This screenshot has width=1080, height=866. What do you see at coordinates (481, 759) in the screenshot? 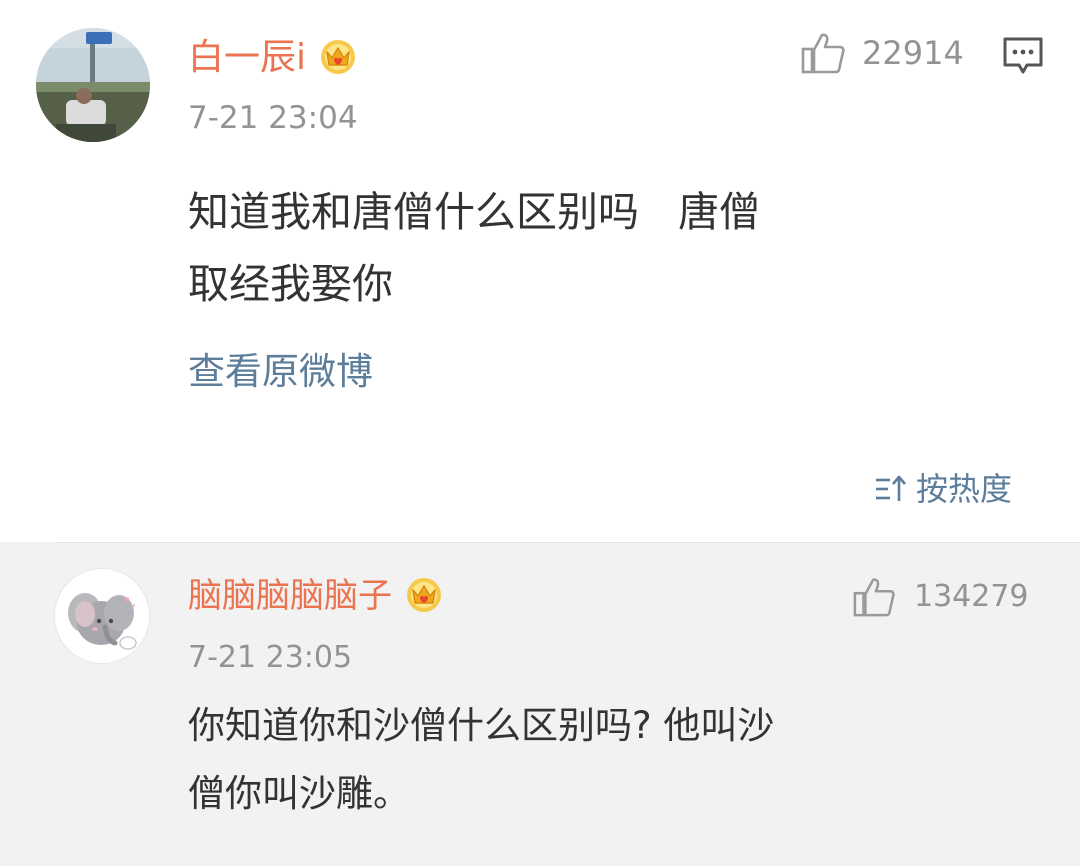
I see `comment-content: 你知道你和沙僧什么区别吗? 他叫沙 僧你叫沙雕。` at bounding box center [481, 759].